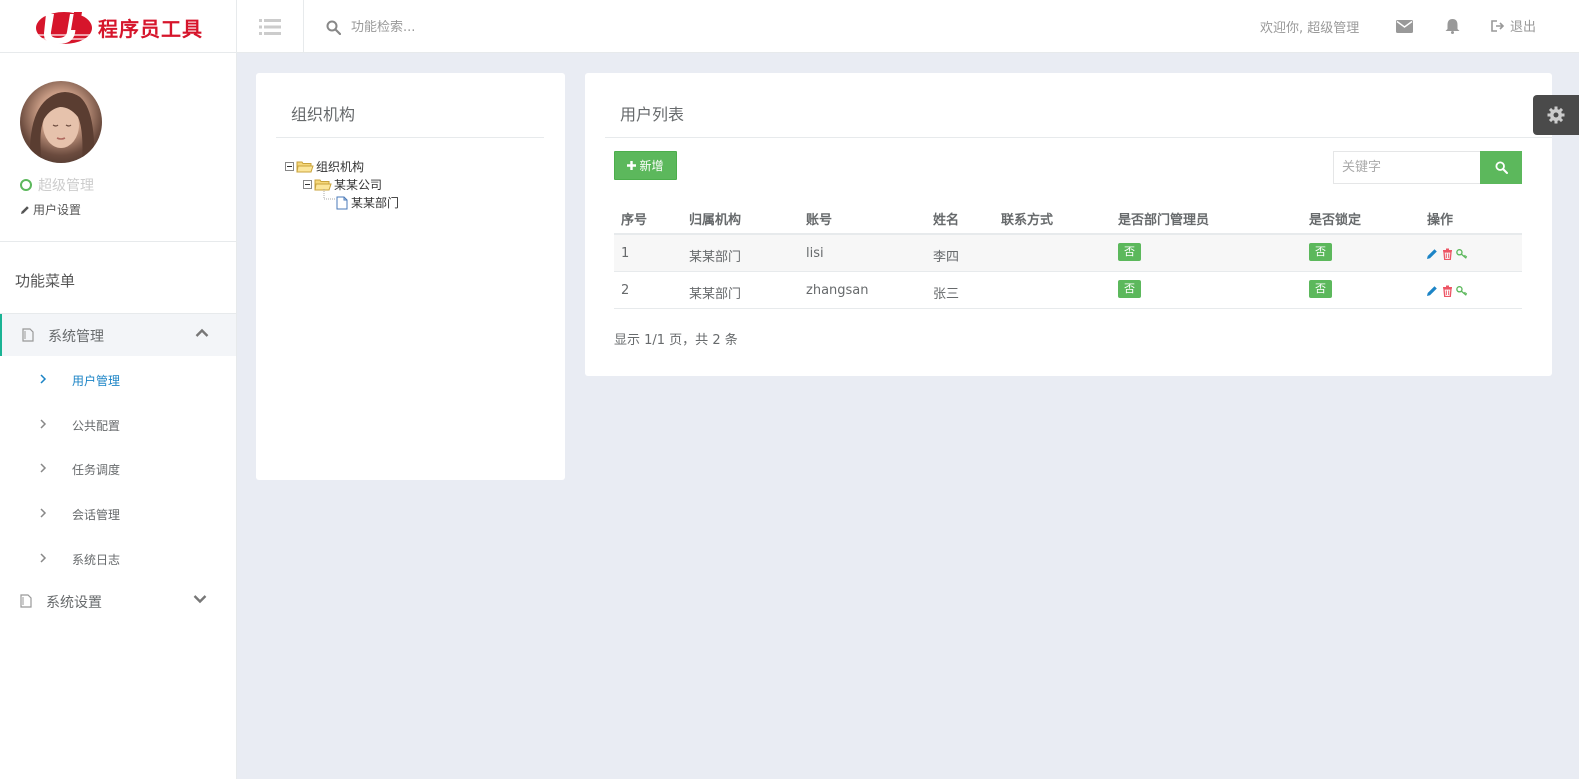 The width and height of the screenshot is (1579, 779). What do you see at coordinates (96, 470) in the screenshot?
I see `sidebar-item-label: 任务调度` at bounding box center [96, 470].